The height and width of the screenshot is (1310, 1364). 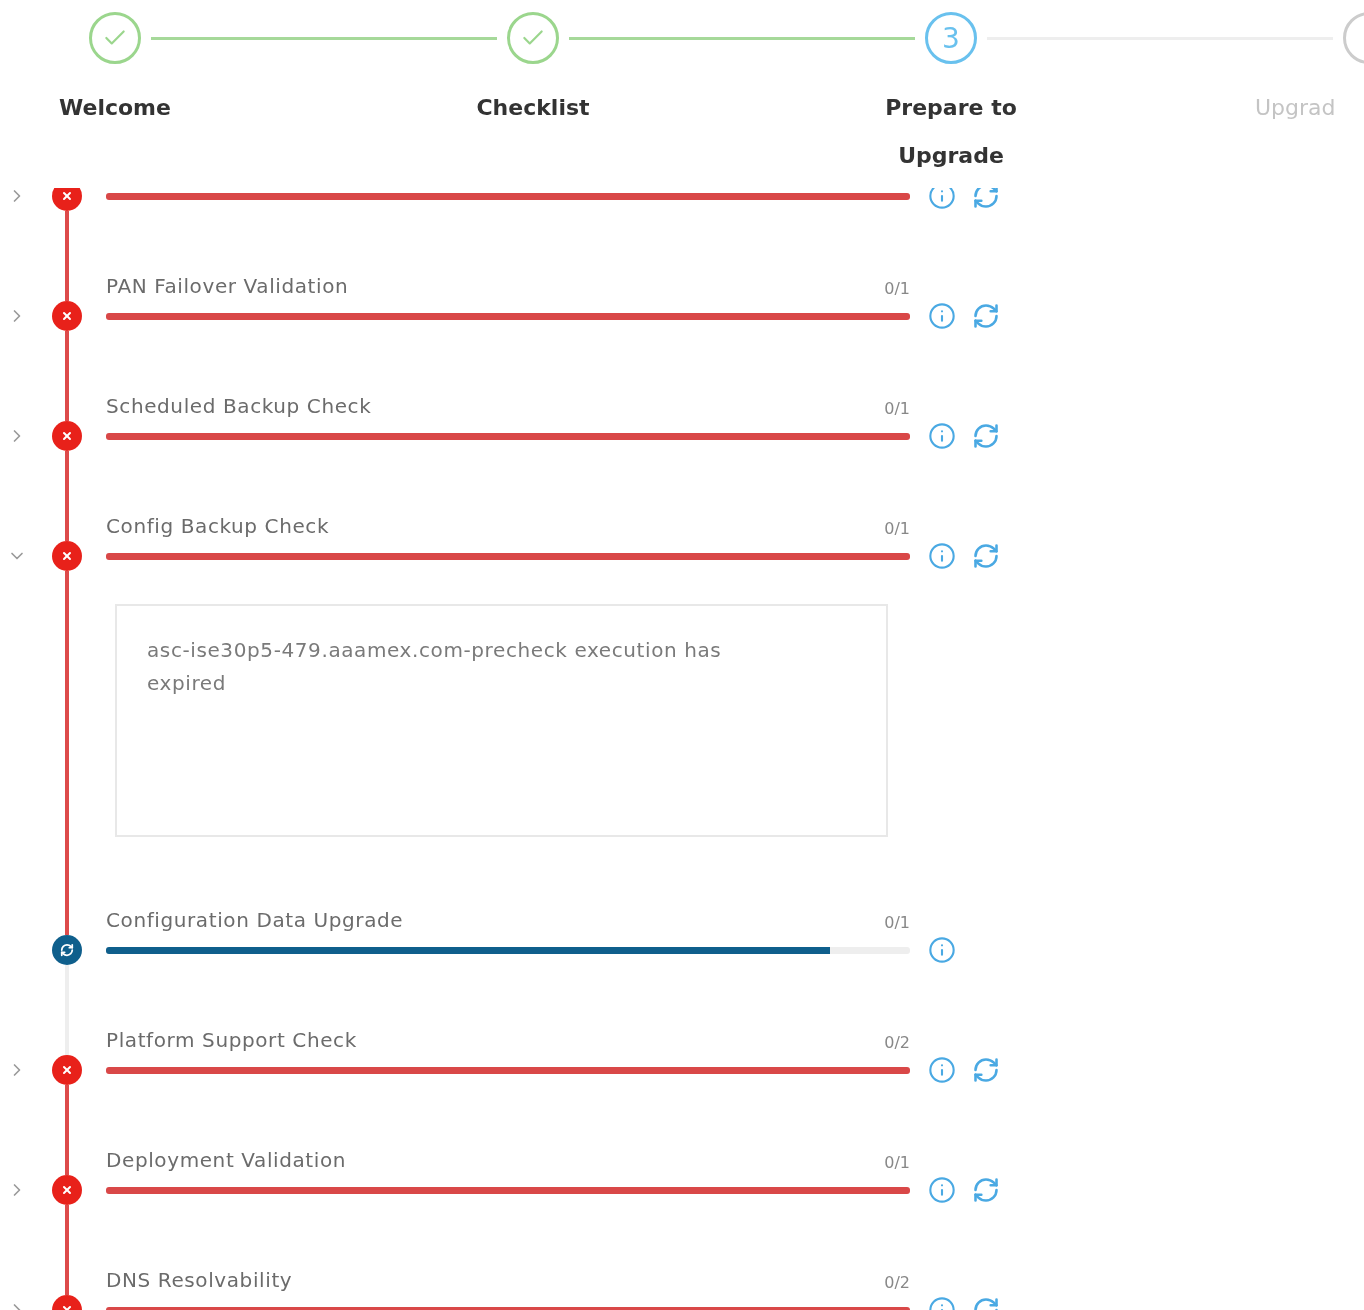 I want to click on check-title: Scheduled Backup Check, so click(x=239, y=406).